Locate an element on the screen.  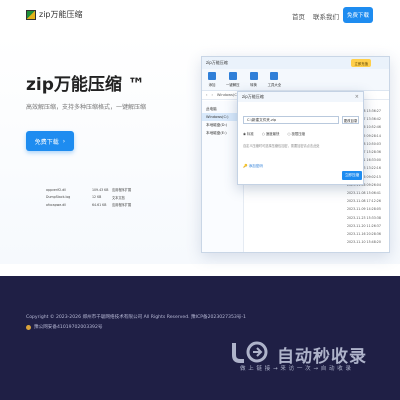
option-max: ○ 极限压缩 is located at coordinates (296, 133).